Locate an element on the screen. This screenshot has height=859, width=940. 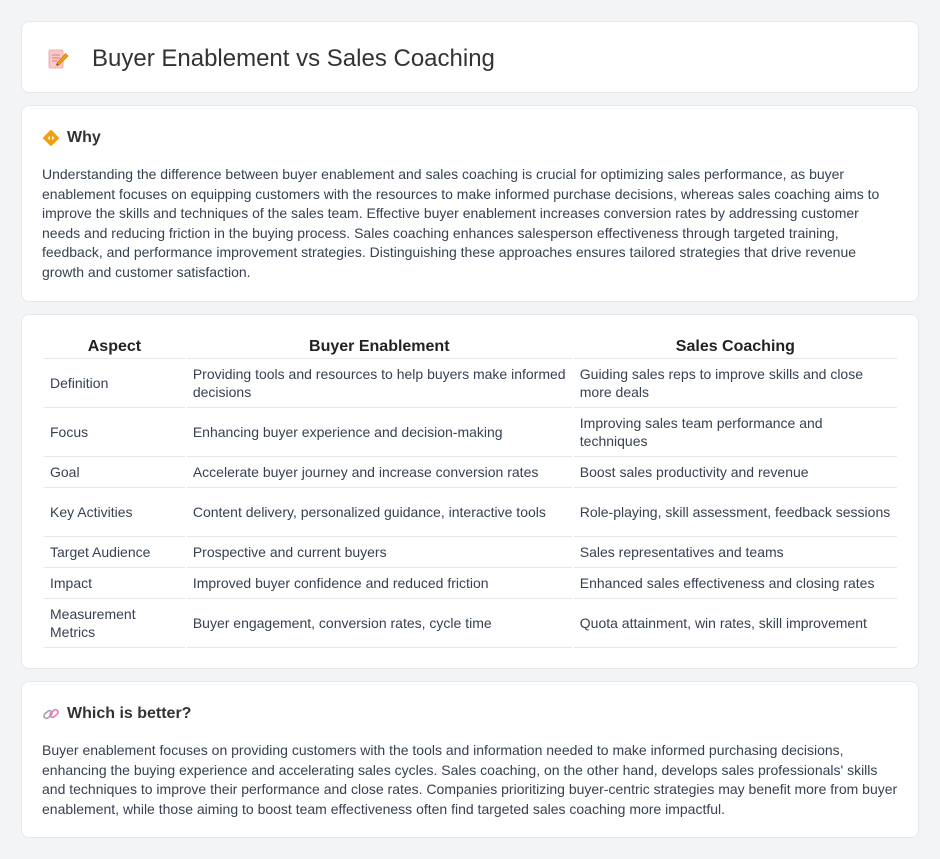
aspect-cell: Impact is located at coordinates (114, 583).